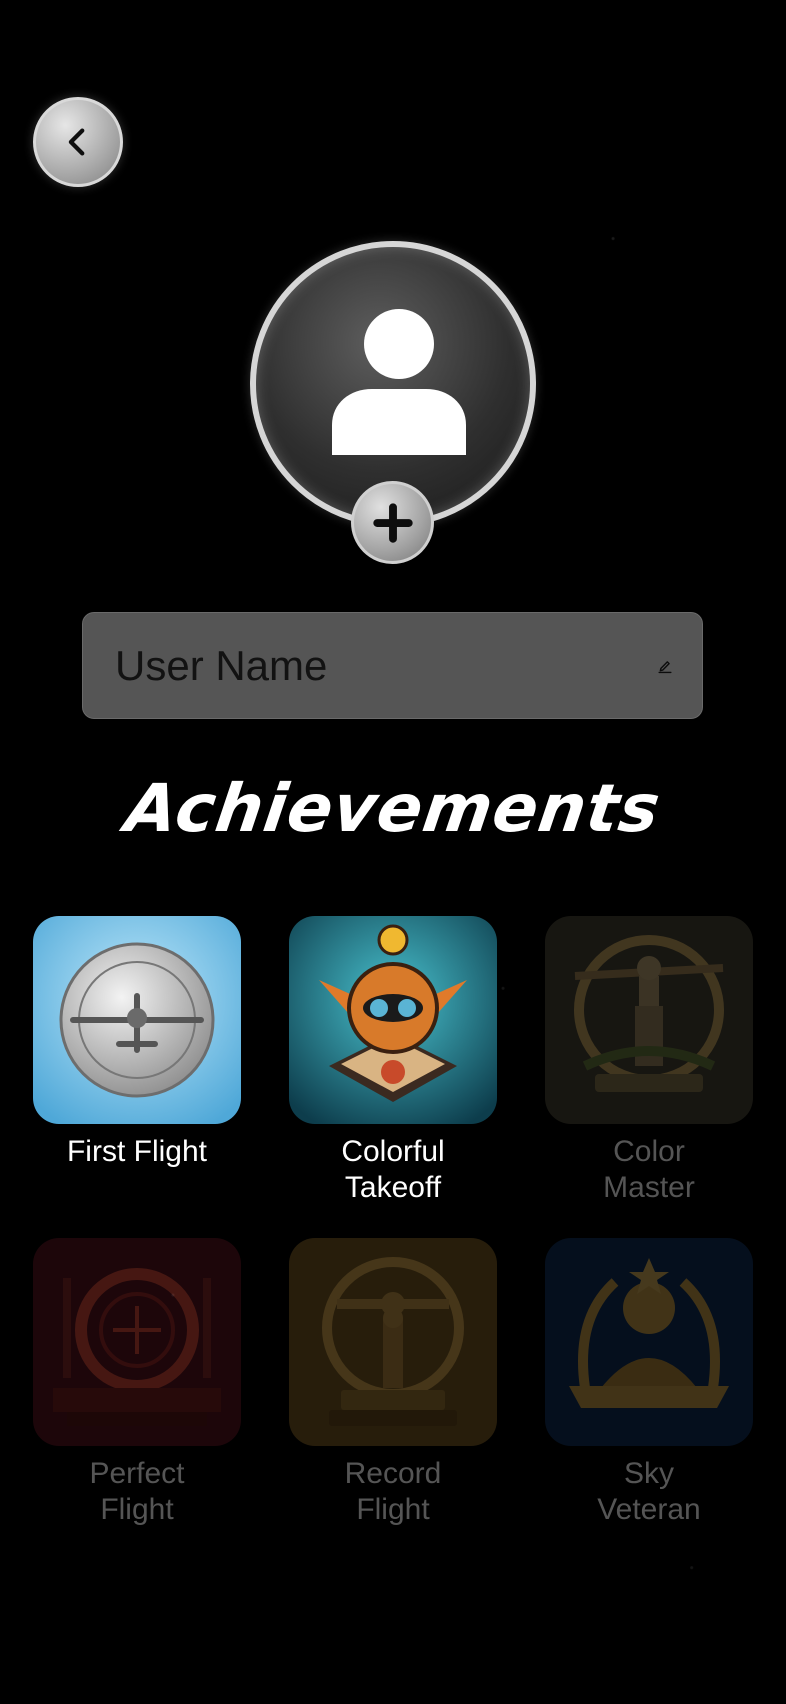 Image resolution: width=786 pixels, height=1704 pixels. Describe the element at coordinates (393, 1020) in the screenshot. I see `pilot-helmet-badge-icon` at that location.